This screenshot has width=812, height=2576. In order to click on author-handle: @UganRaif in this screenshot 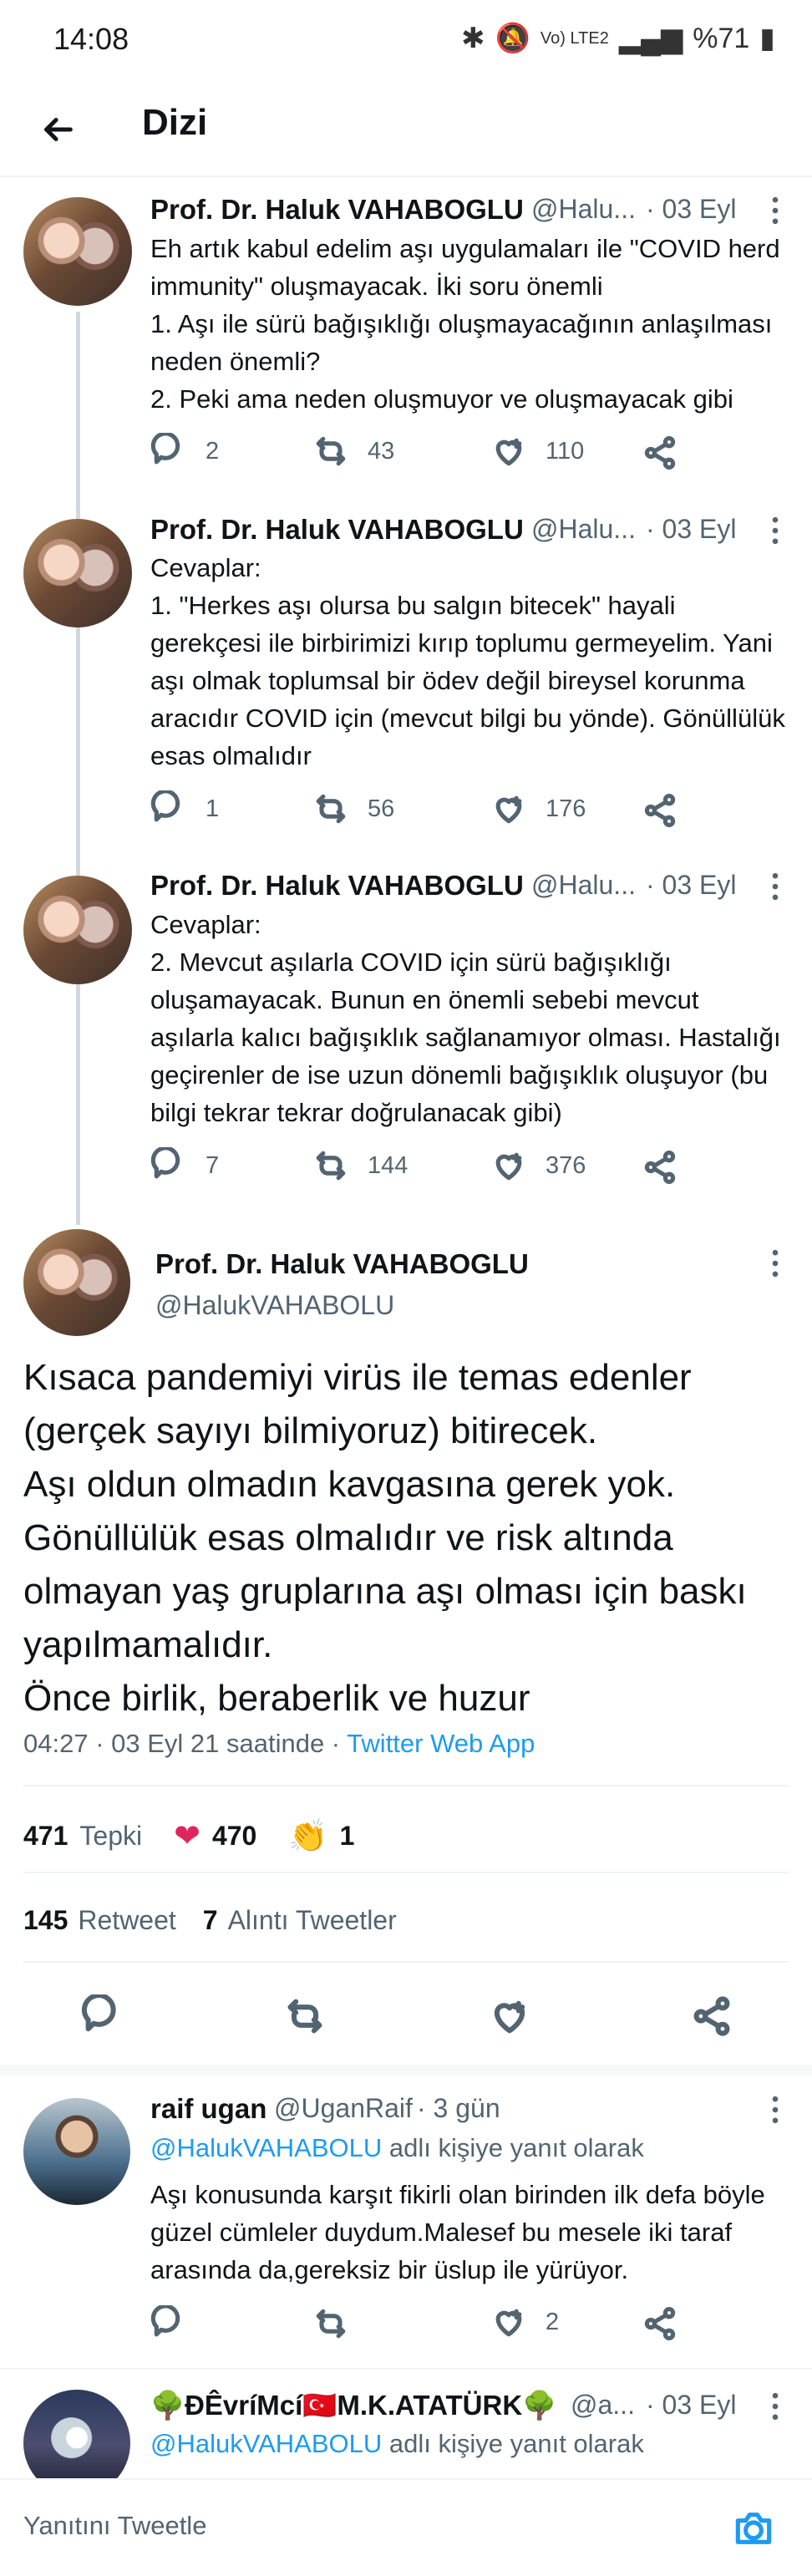, I will do `click(343, 2108)`.